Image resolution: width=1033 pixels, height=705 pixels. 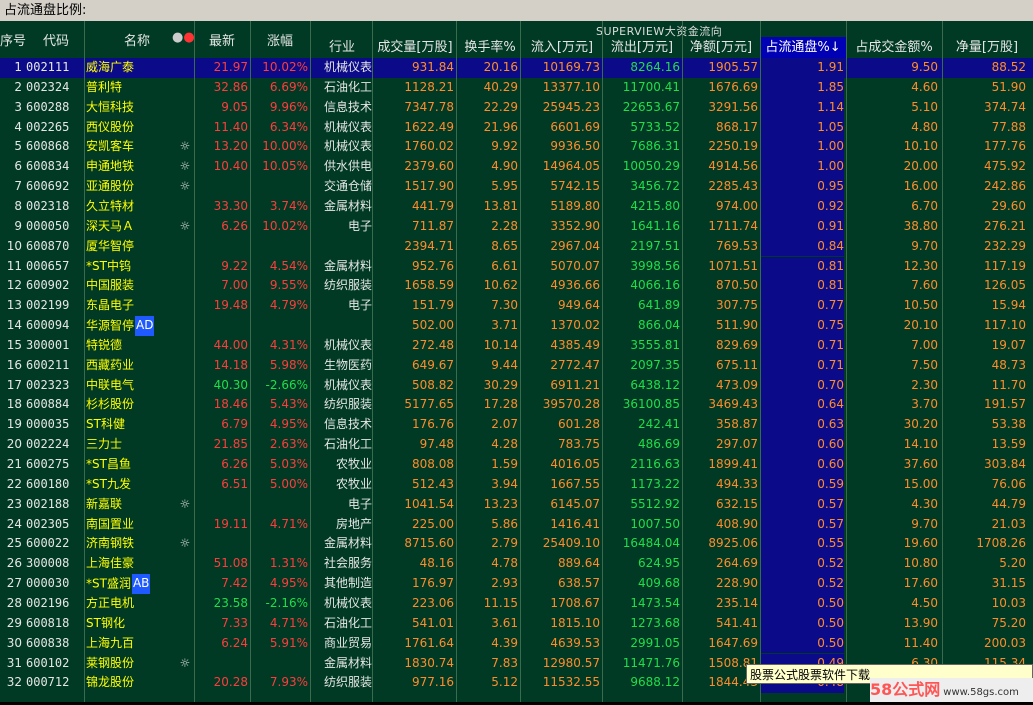 I want to click on inflow: 13377.10, so click(x=571, y=86).